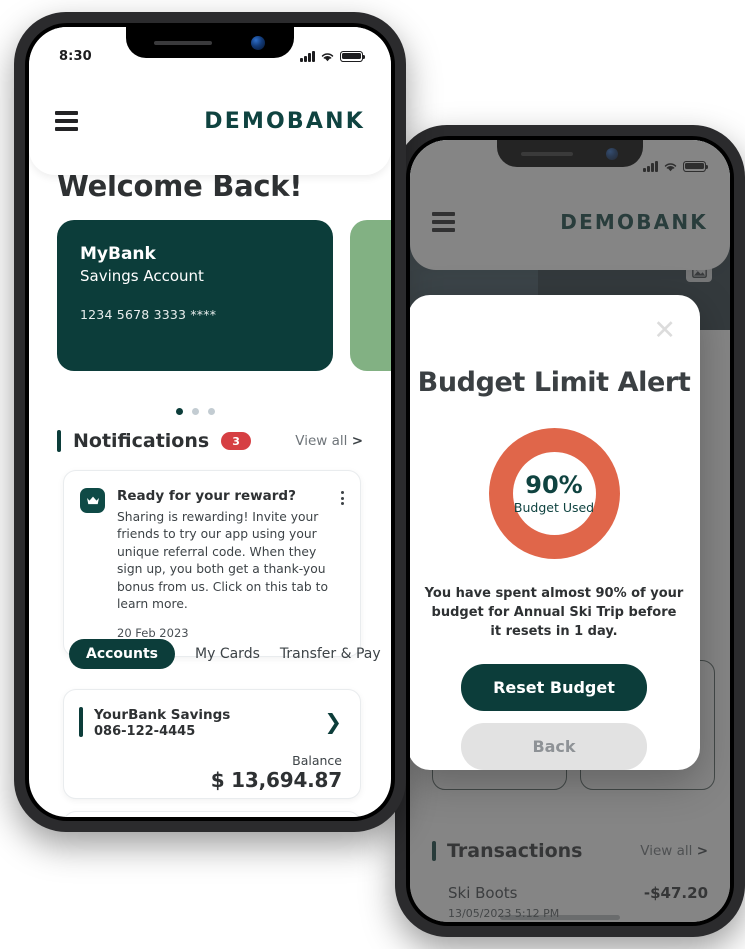  Describe the element at coordinates (59, 441) in the screenshot. I see `section-accent-bar` at that location.